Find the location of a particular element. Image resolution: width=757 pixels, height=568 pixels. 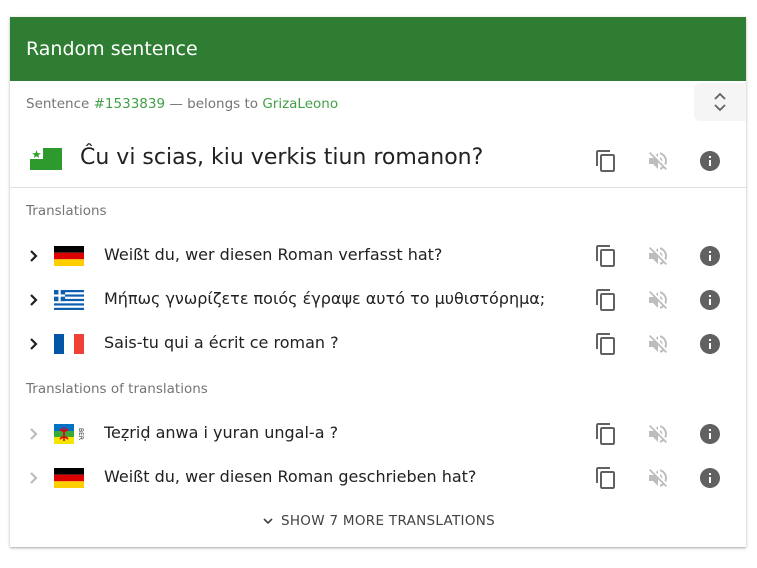

translation-row-german: Weißt du, wer diesen Roman verfasst hat? is located at coordinates (378, 256).